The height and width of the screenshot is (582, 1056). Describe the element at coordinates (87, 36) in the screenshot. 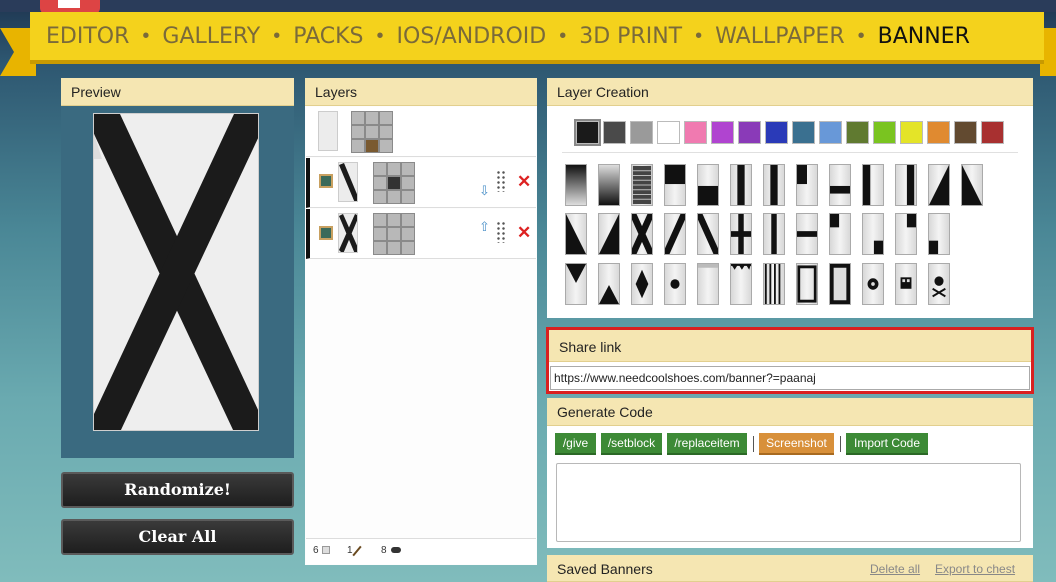

I see `nav-editor: EDITOR` at that location.